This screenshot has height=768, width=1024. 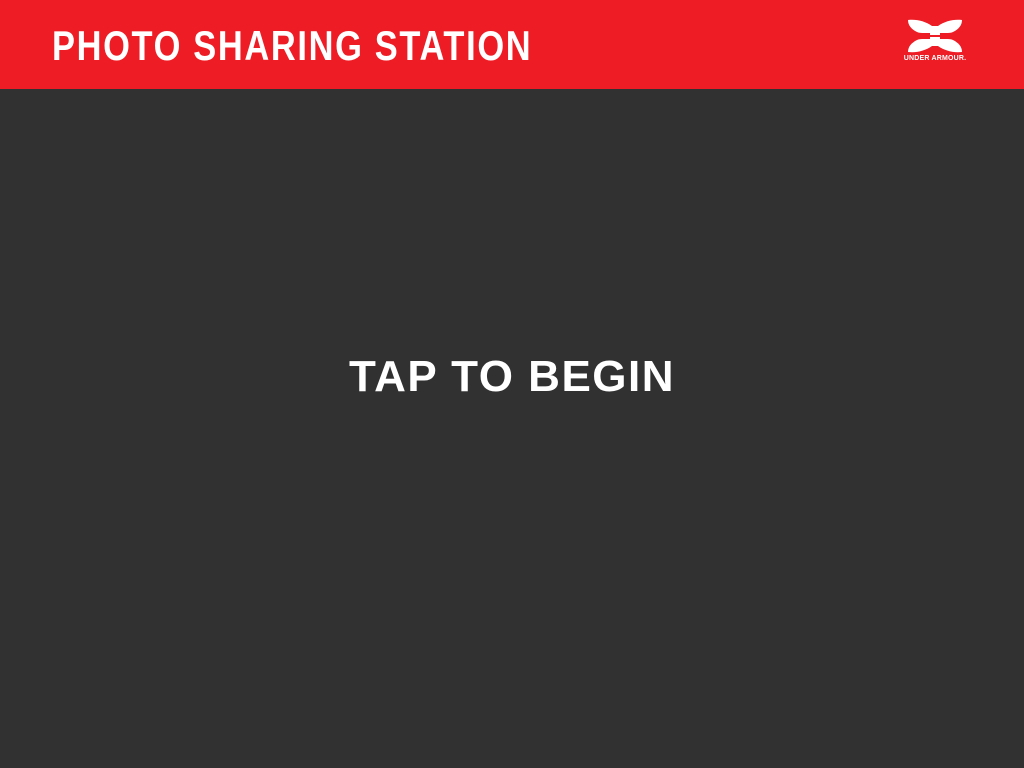 I want to click on brand-logo: UNDER ARMOUR., so click(x=935, y=42).